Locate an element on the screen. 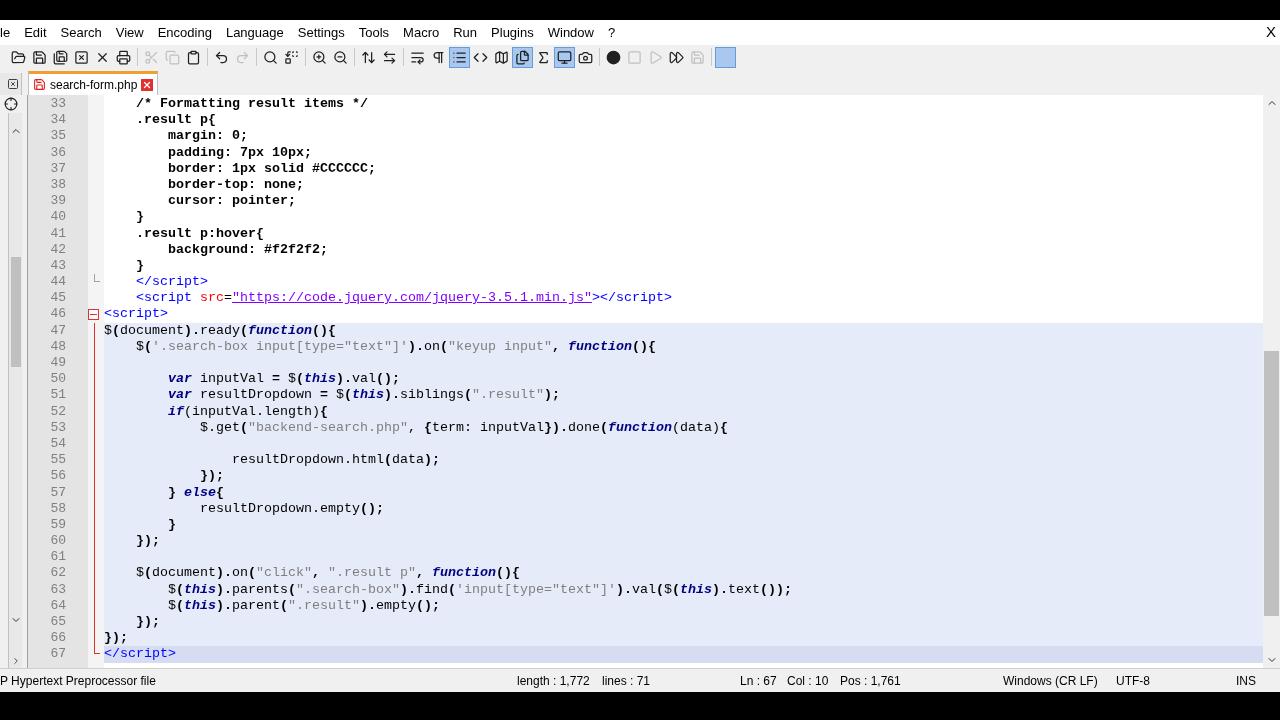 This screenshot has width=1280, height=720. line-number: 43 is located at coordinates (58, 265).